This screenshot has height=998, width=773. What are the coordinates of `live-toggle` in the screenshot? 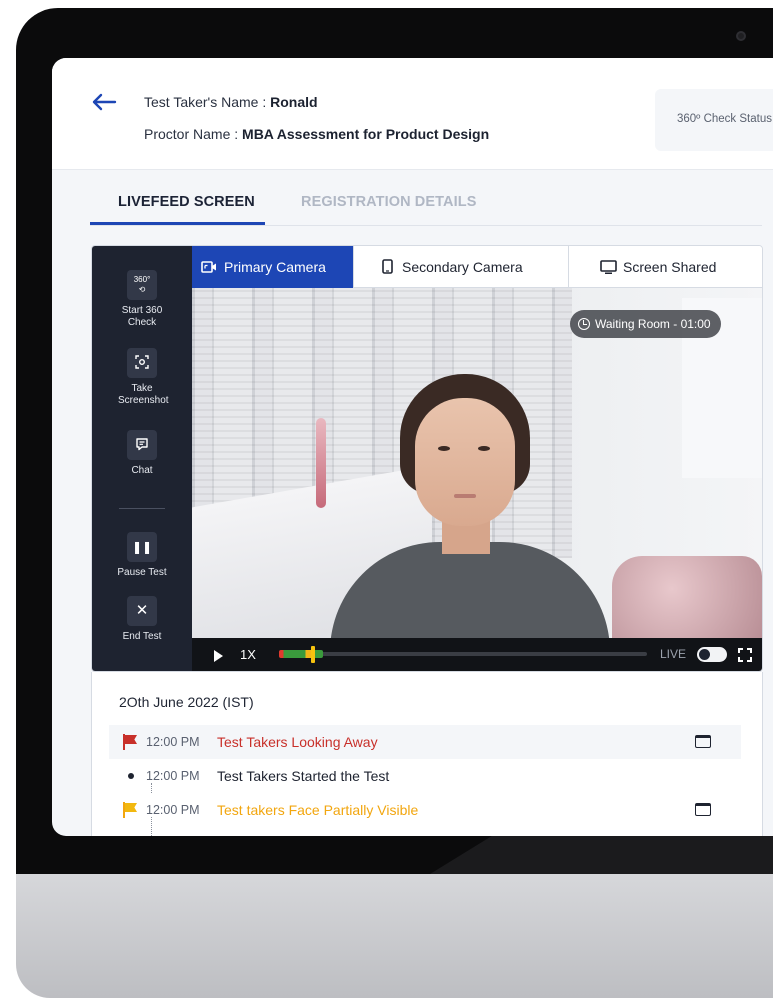 It's located at (712, 654).